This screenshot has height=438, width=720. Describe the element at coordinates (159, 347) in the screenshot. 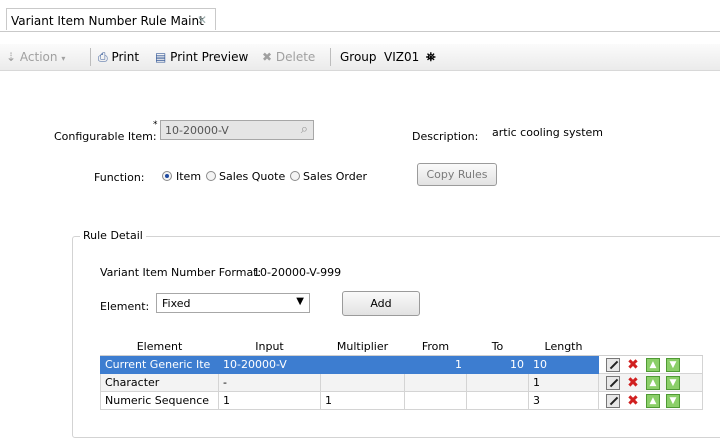

I see `col-element: Element` at that location.